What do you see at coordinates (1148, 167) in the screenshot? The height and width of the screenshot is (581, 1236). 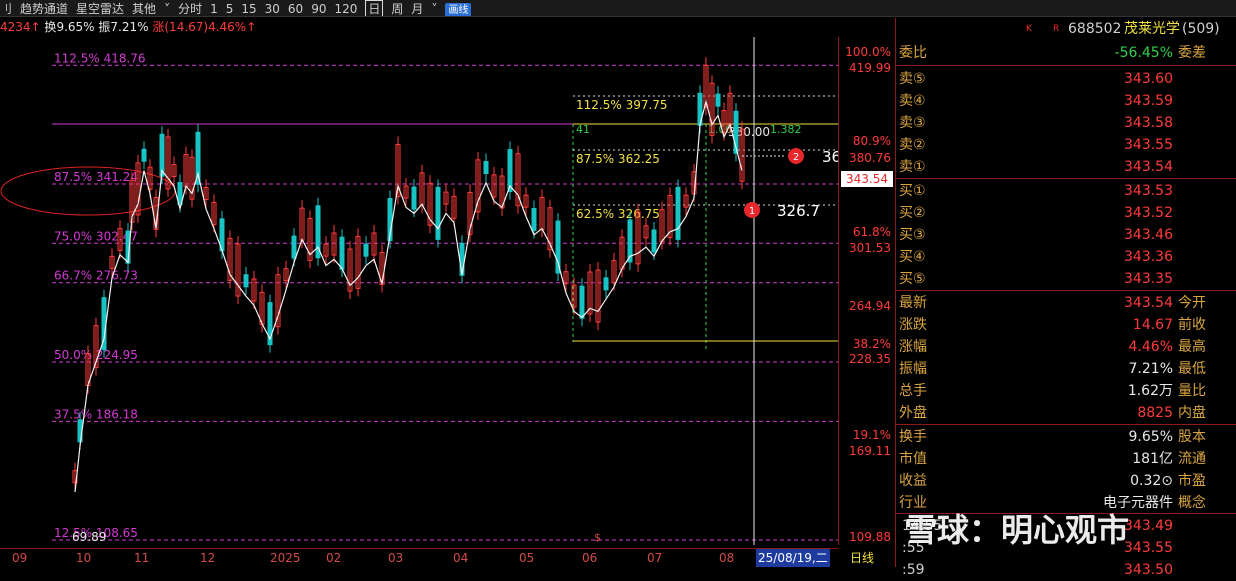 I see `sell-price: 343.54` at bounding box center [1148, 167].